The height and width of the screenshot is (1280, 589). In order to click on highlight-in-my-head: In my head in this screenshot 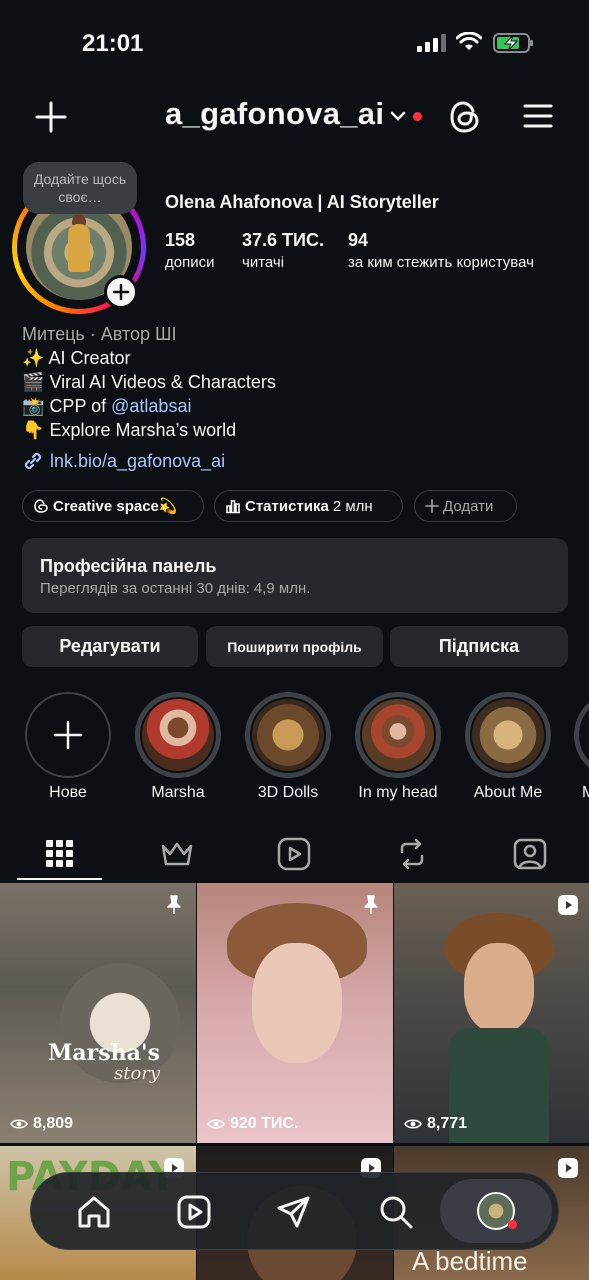, I will do `click(398, 747)`.